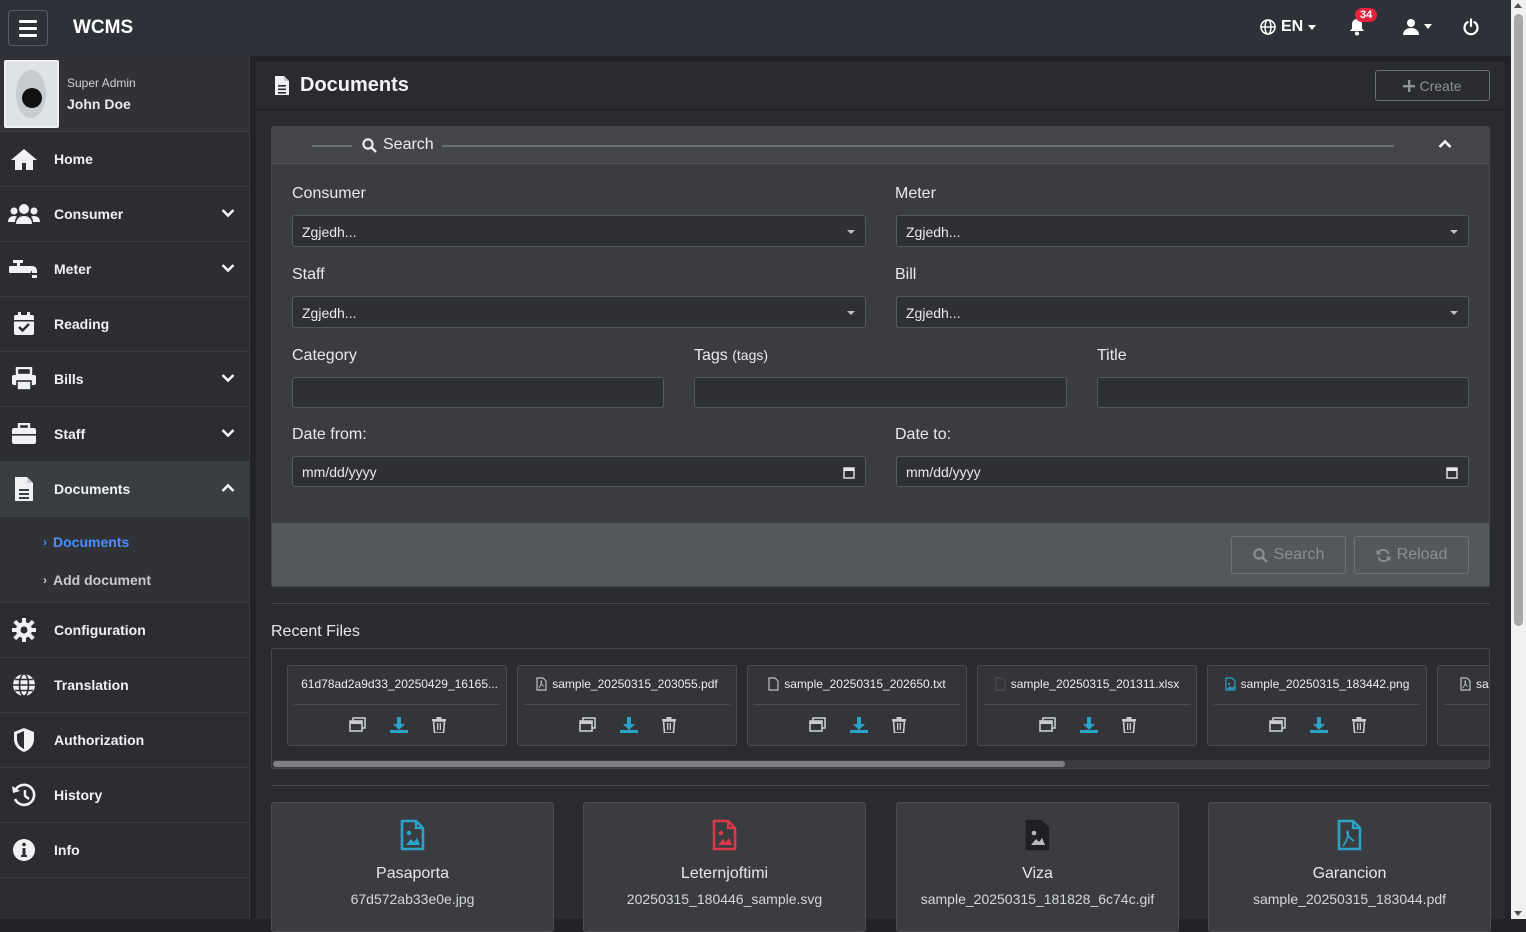 The width and height of the screenshot is (1526, 932). Describe the element at coordinates (124, 159) in the screenshot. I see `sidebar-item-home: Home` at that location.